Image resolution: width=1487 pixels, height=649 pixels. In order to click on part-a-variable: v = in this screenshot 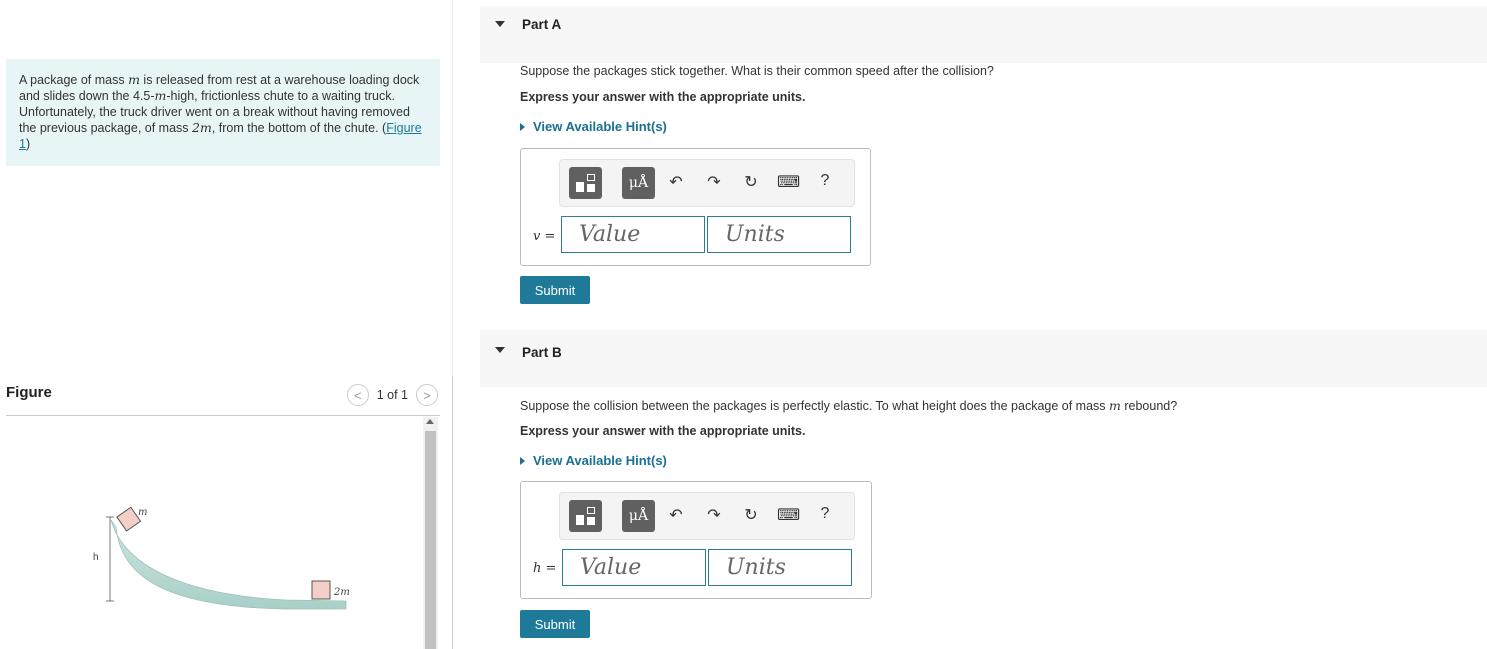, I will do `click(544, 236)`.